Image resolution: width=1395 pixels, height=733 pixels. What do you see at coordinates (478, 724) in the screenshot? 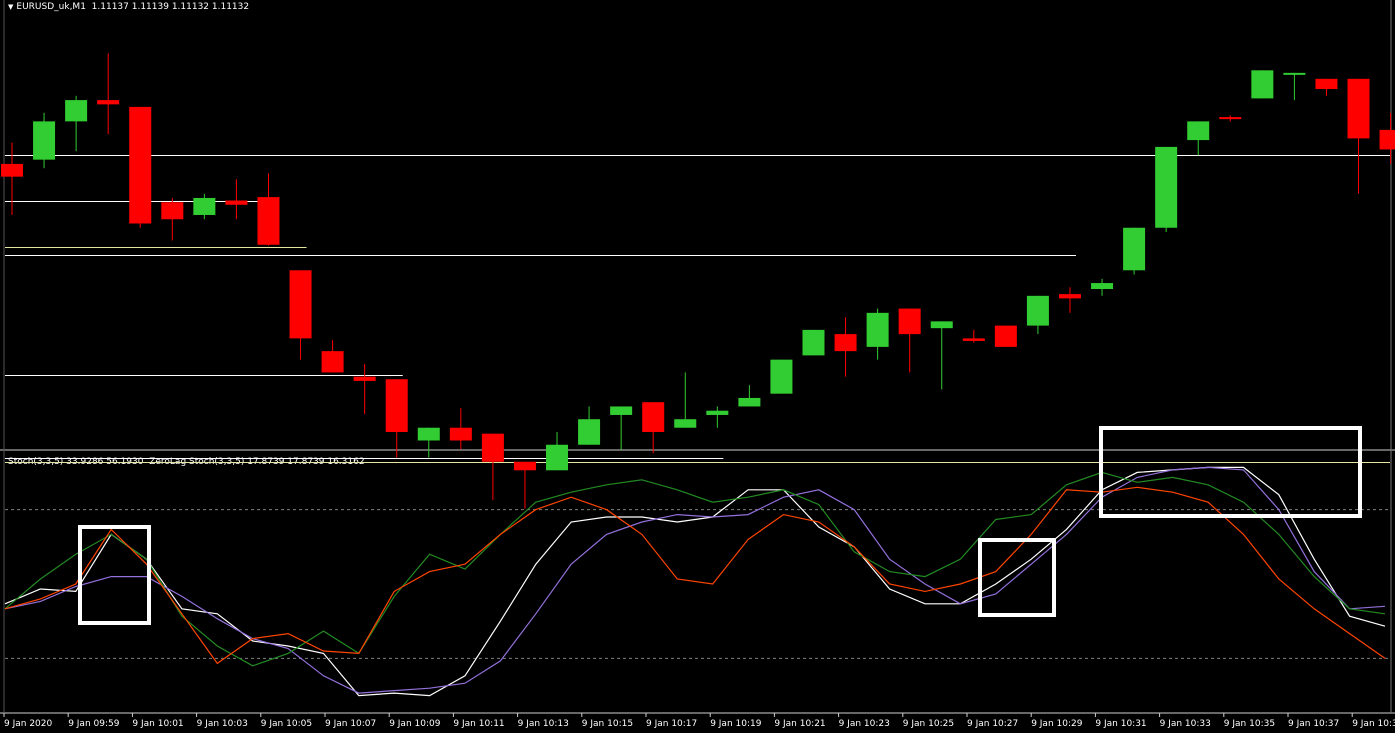
I see `x-tick-label: 9 Jan 10:11` at bounding box center [478, 724].